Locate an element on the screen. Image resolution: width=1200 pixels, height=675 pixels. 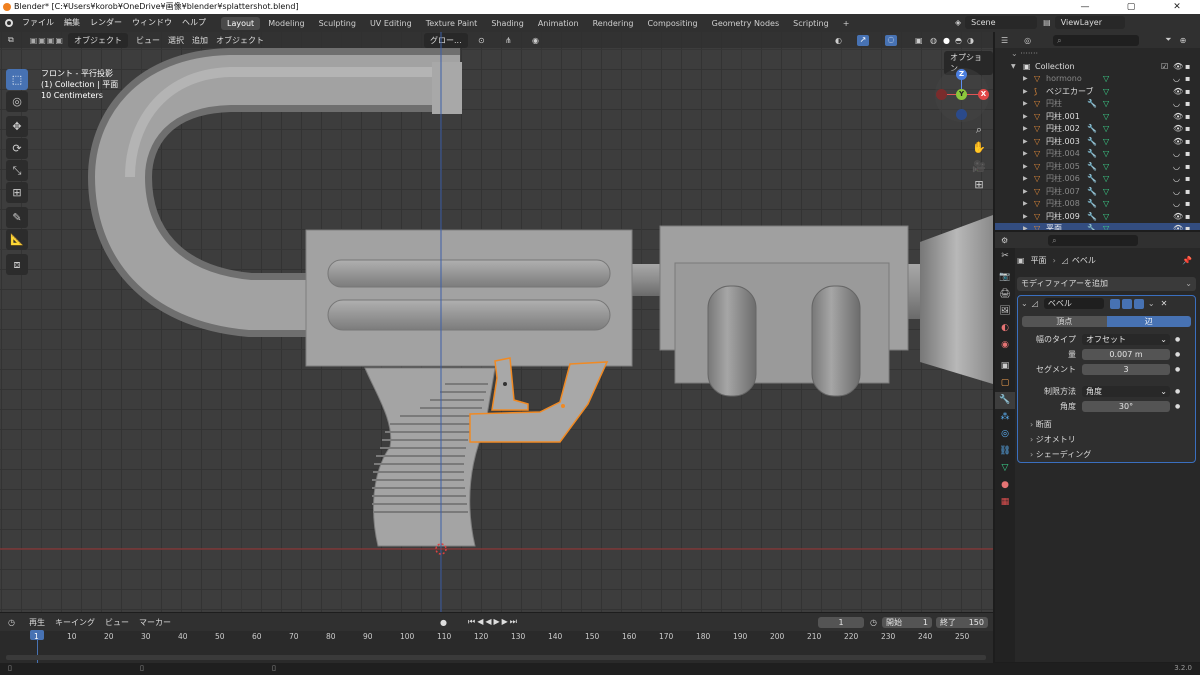
menu-timeline-view: ビュー is located at coordinates (117, 622).